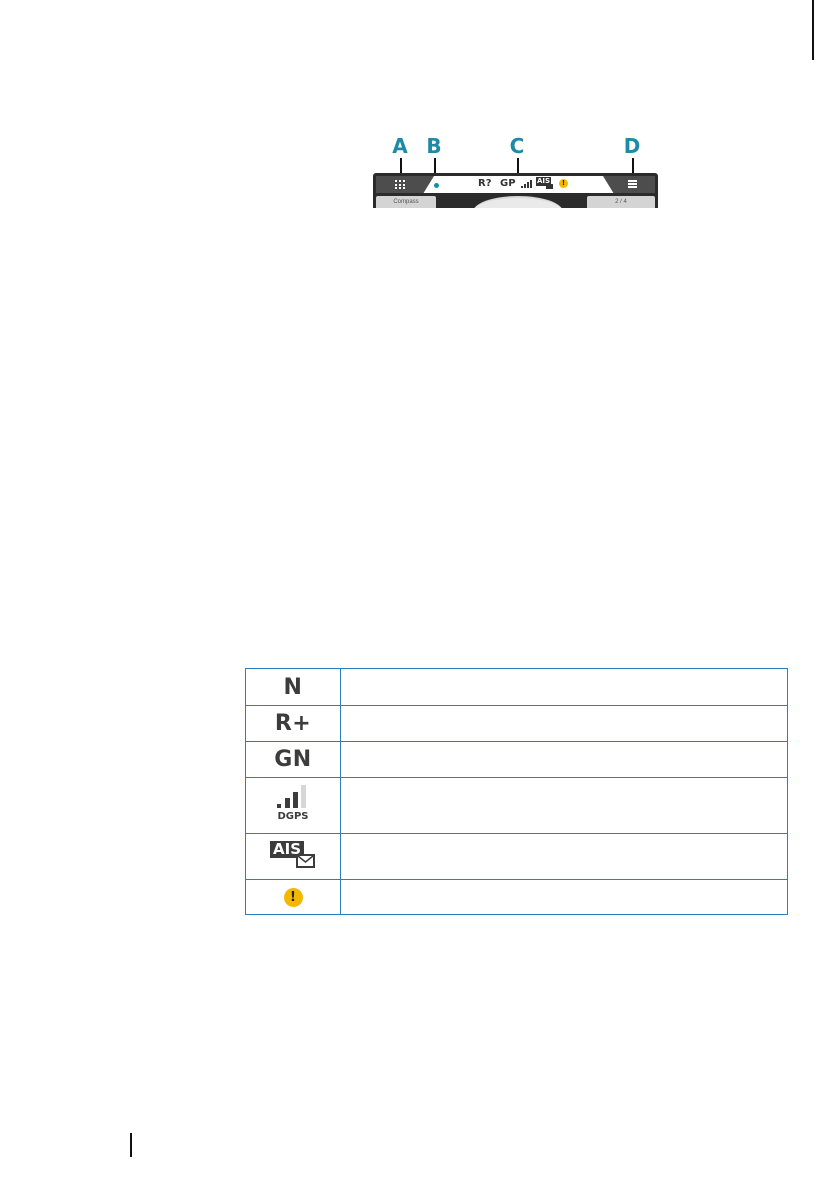 This screenshot has height=1191, width=839. I want to click on gps-status-icon: GP, so click(508, 183).